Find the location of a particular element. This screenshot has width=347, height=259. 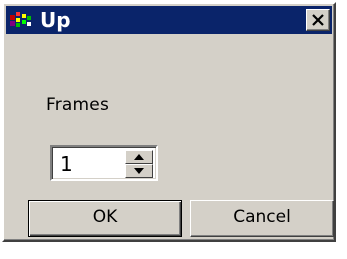

spin-down-arrow-icon is located at coordinates (139, 171).